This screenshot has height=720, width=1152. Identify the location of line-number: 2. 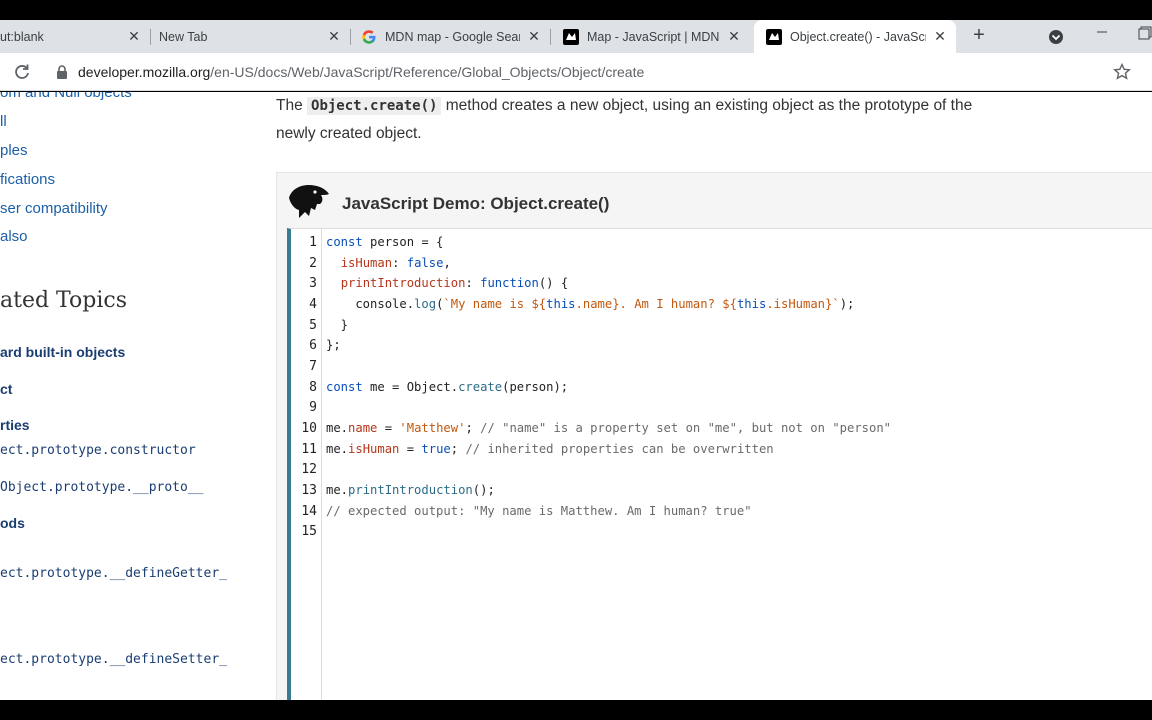
(313, 263).